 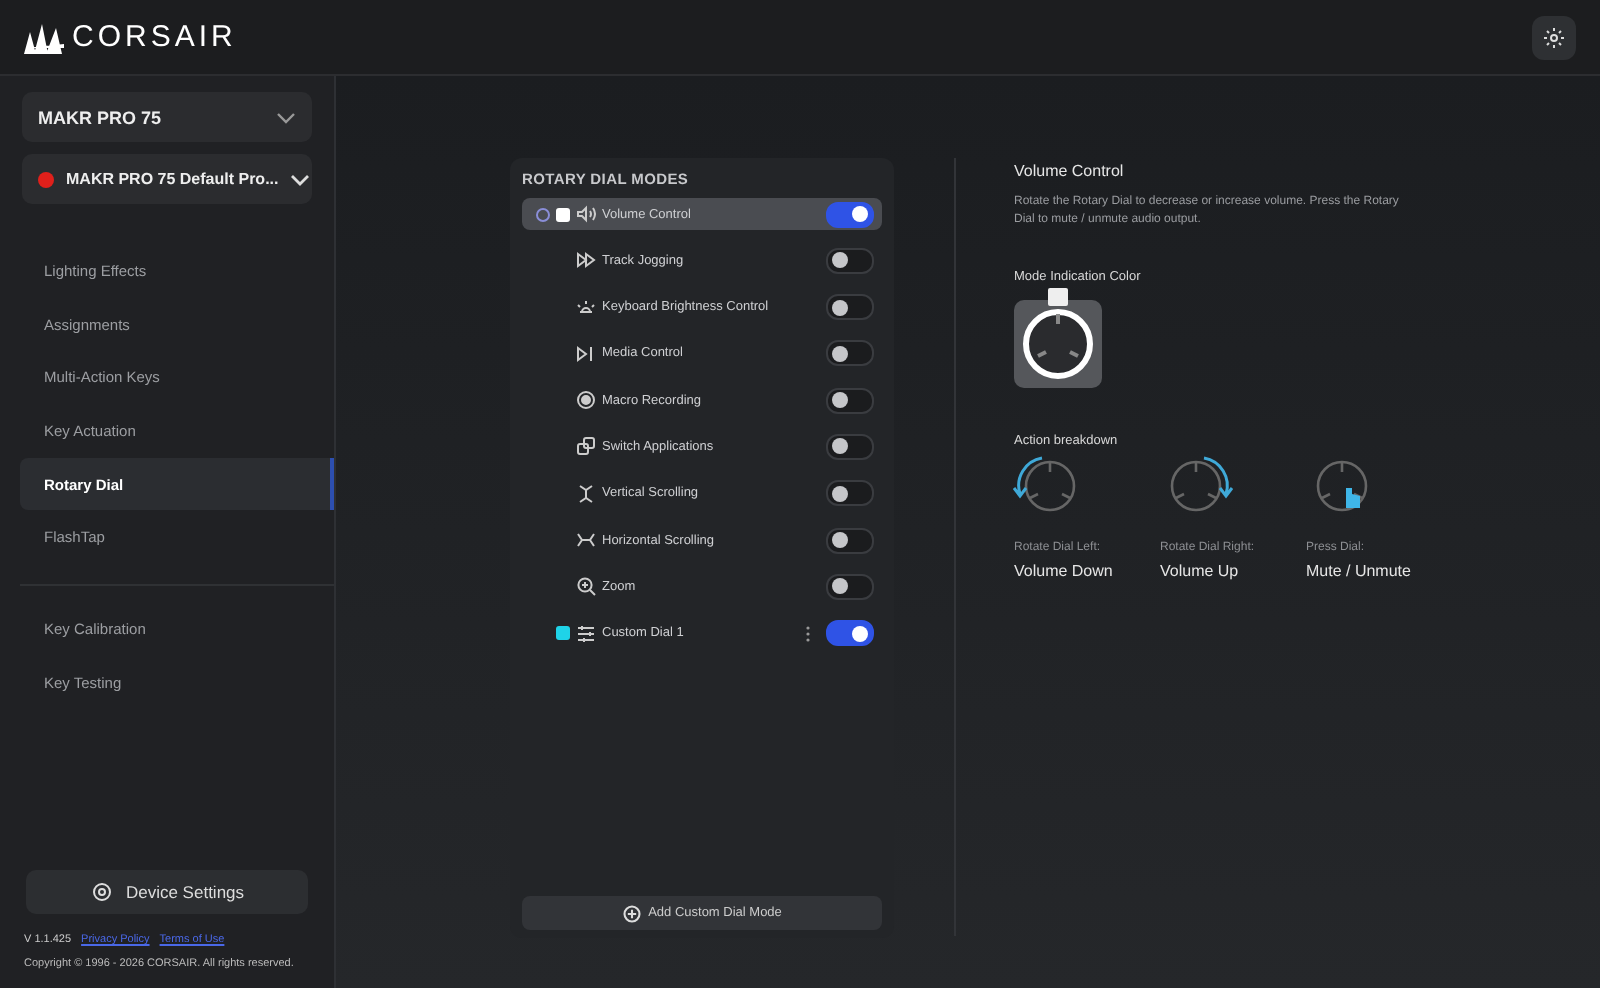 I want to click on horizontal-arrows-icon, so click(x=586, y=540).